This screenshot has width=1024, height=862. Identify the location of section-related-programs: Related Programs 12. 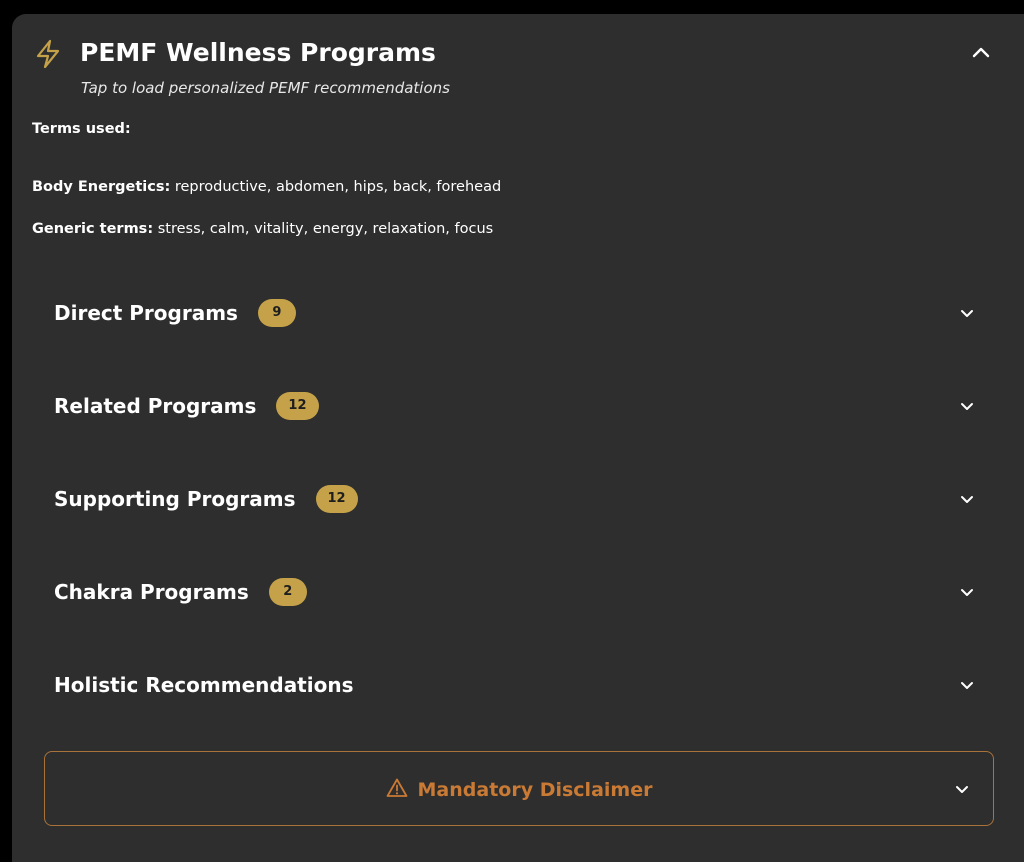
(515, 419).